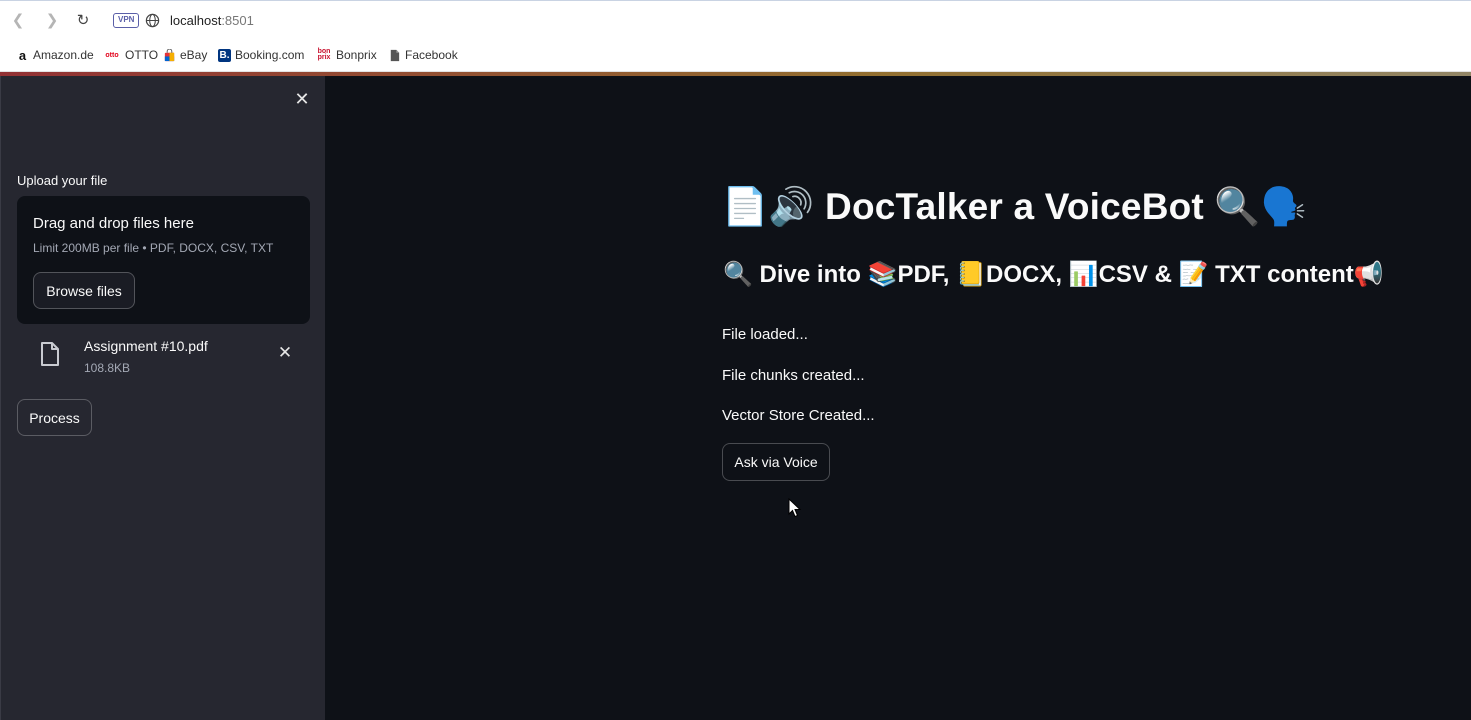 Image resolution: width=1471 pixels, height=720 pixels. Describe the element at coordinates (18, 20) in the screenshot. I see `back-arrow-icon: ❮` at that location.